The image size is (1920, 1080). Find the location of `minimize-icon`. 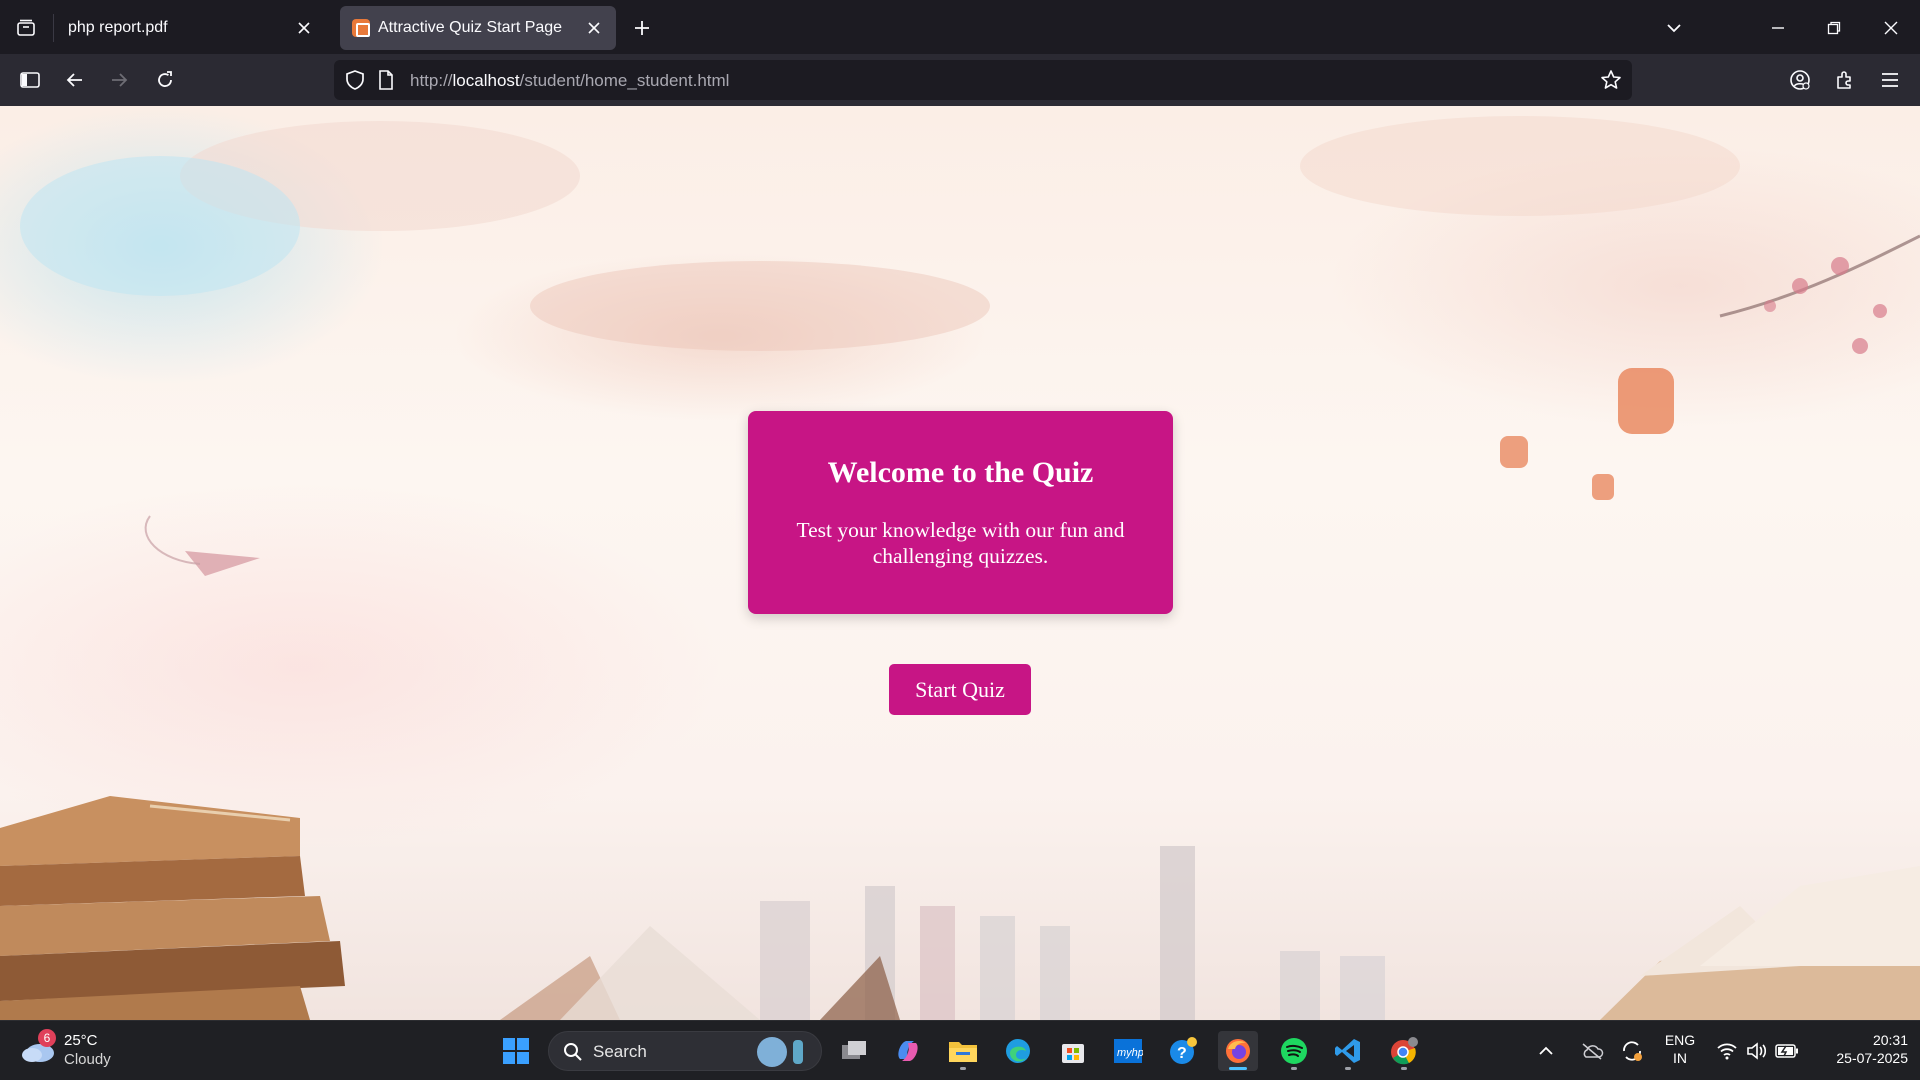

minimize-icon is located at coordinates (1778, 28).